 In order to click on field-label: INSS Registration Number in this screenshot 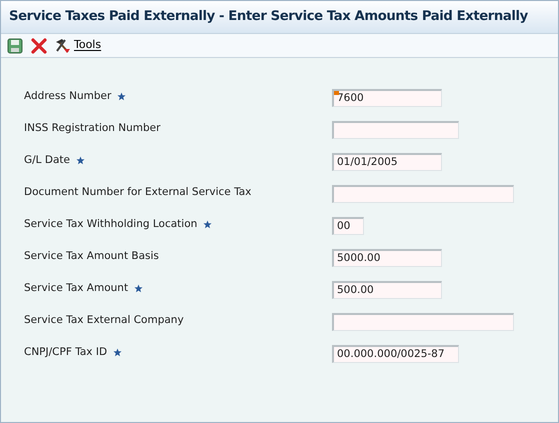, I will do `click(92, 128)`.